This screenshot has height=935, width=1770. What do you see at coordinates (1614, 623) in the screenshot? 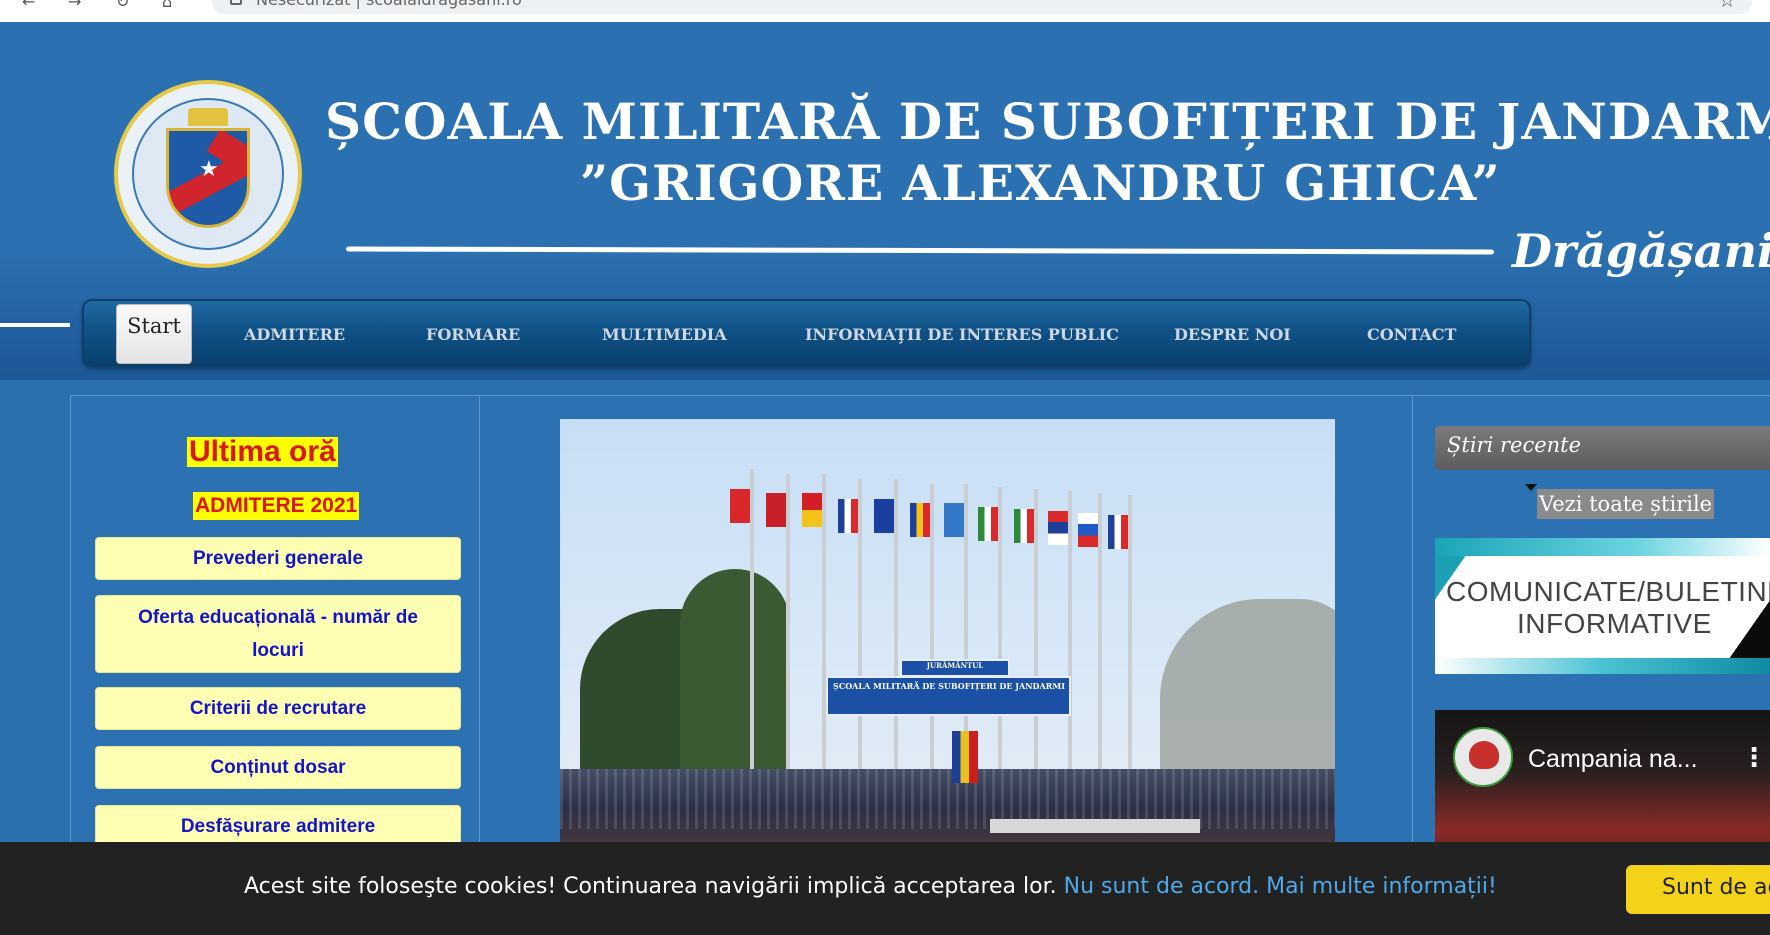
I see `bulletins-banner-label: INFORMATIVE` at bounding box center [1614, 623].